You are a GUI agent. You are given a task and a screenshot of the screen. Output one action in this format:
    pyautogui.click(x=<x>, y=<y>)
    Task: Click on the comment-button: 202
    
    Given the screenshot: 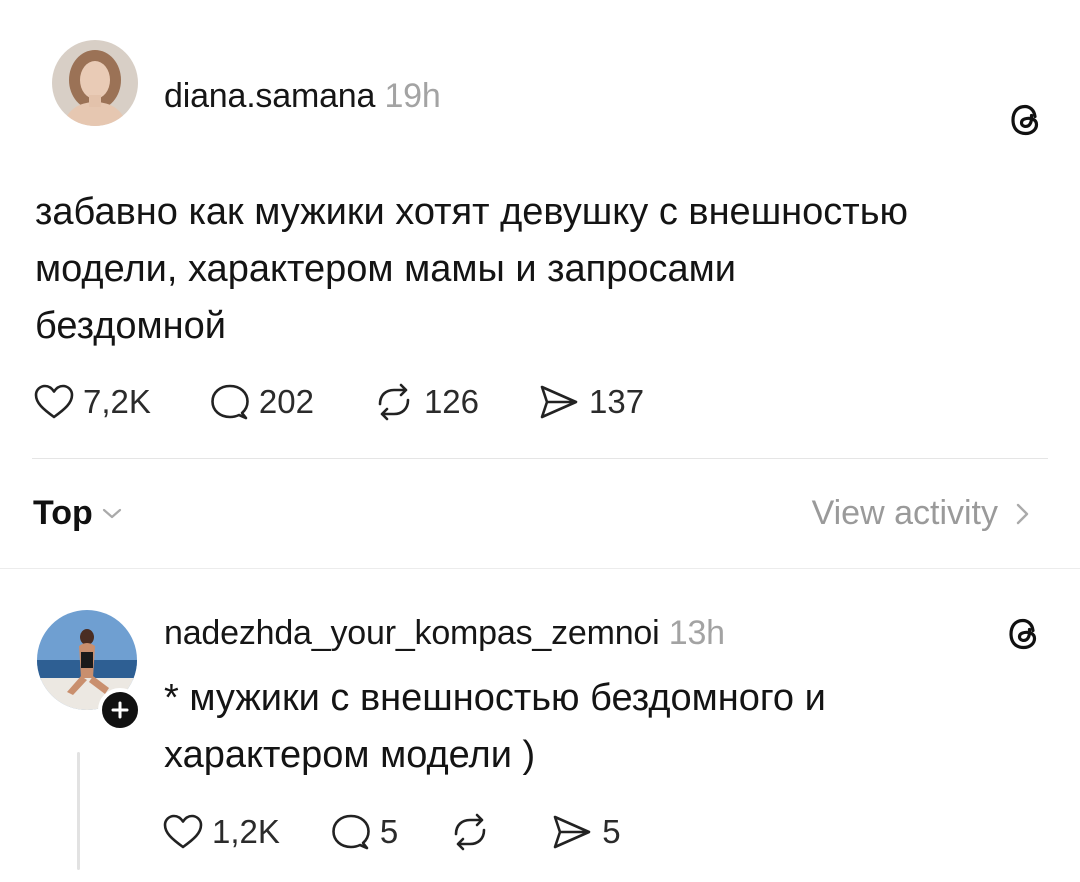 What is the action you would take?
    pyautogui.click(x=261, y=402)
    